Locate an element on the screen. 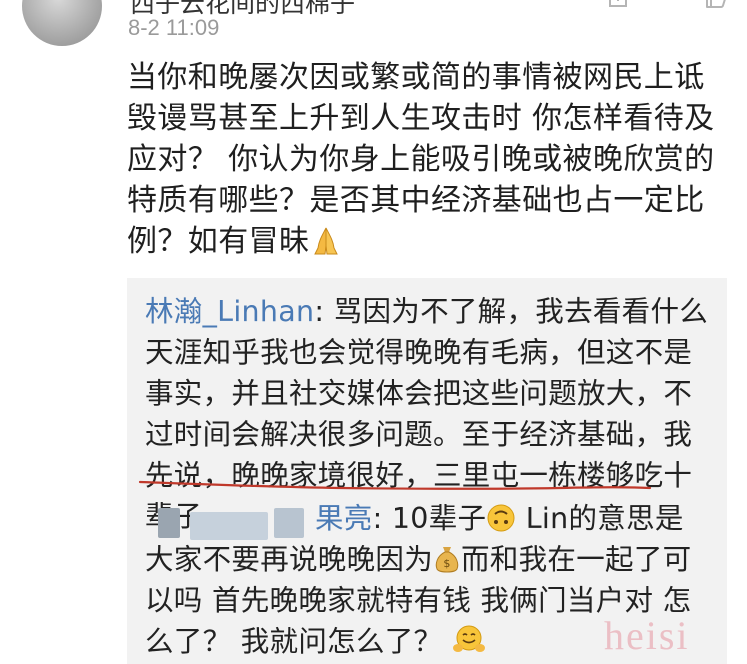  watermark: heisi is located at coordinates (647, 635).